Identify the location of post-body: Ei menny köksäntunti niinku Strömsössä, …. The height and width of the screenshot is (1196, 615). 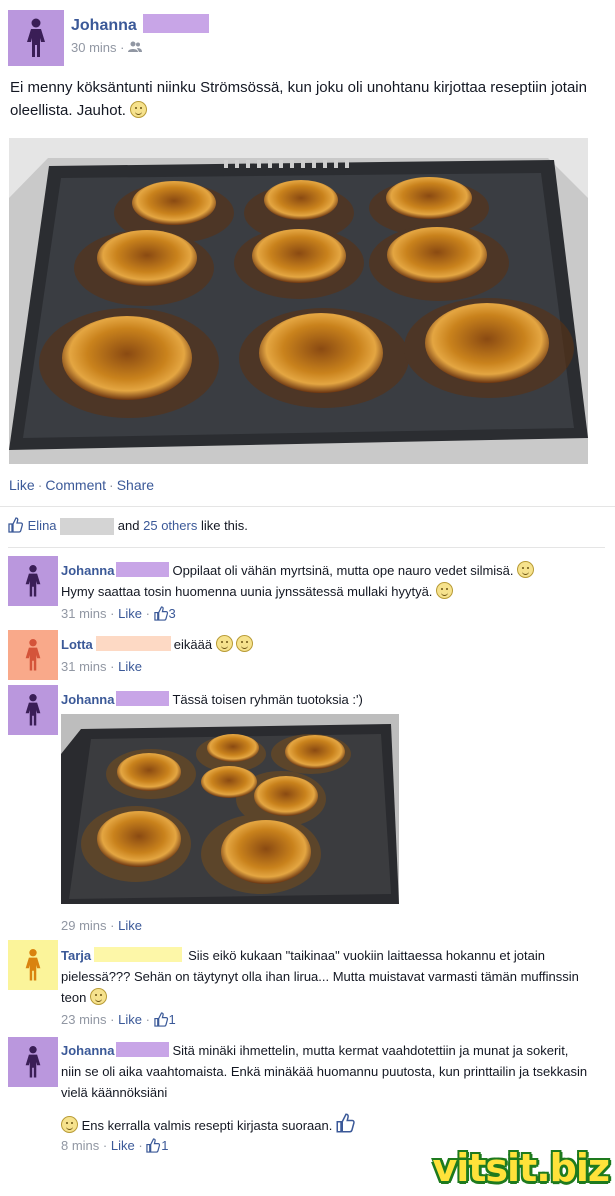
(298, 99).